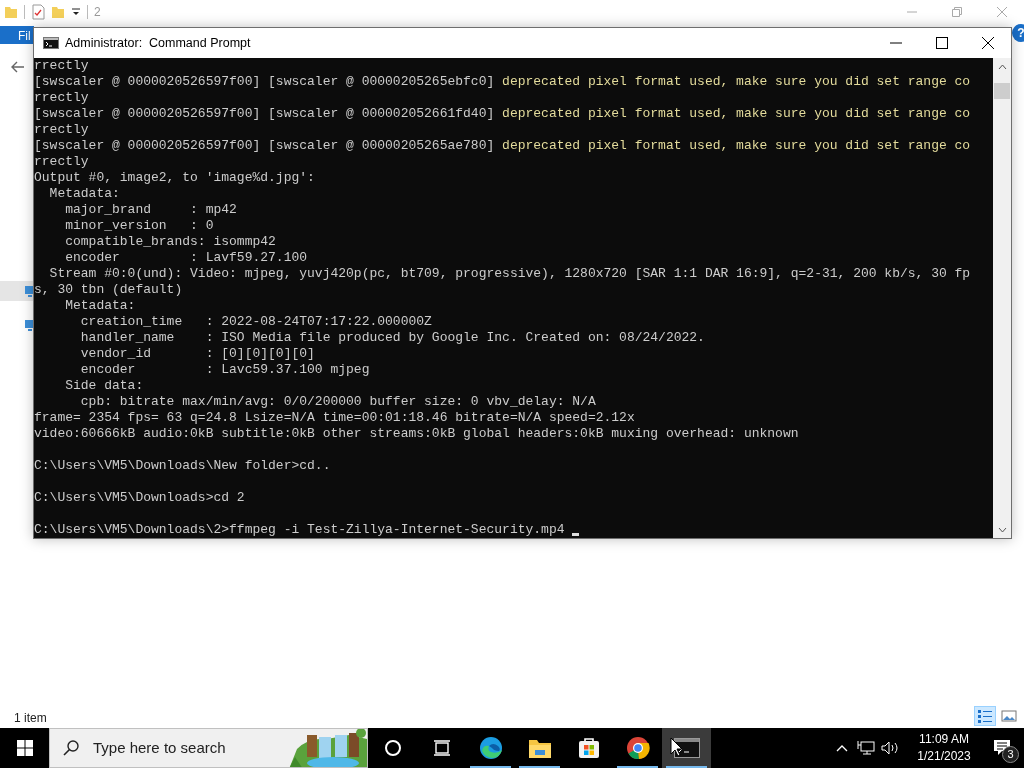 This screenshot has height=768, width=1024. What do you see at coordinates (502, 114) in the screenshot?
I see `console-line: [swscaler @ 0000020526597f00] [swscaler @ 000002052661fd40] deprecated pixel format used, make sure you did set range co` at bounding box center [502, 114].